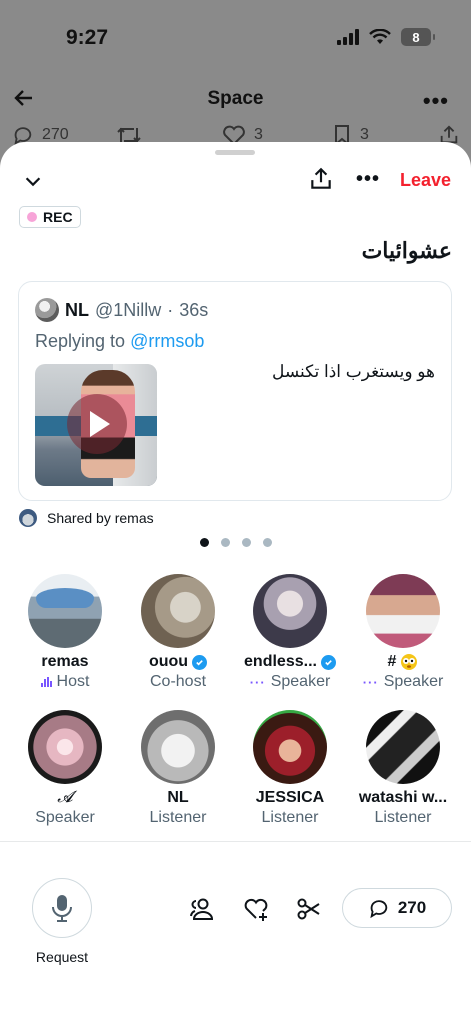 The height and width of the screenshot is (1024, 471). I want to click on participant-name: ouou, so click(168, 661).